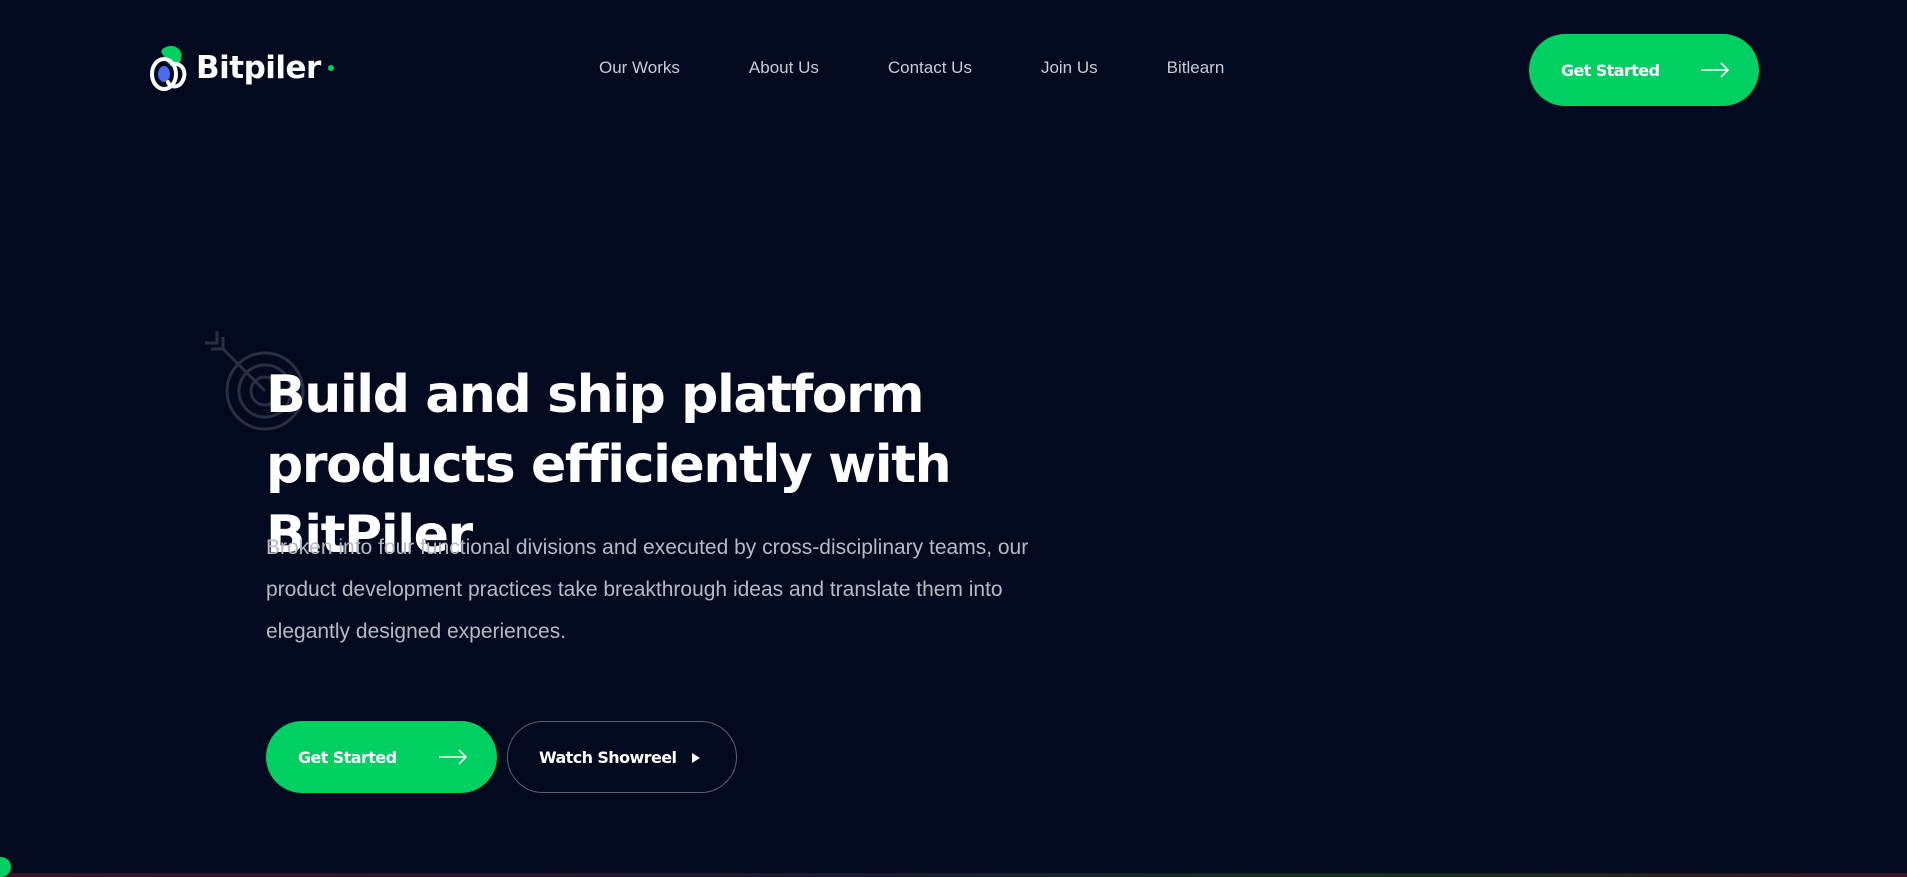 The height and width of the screenshot is (877, 1907). Describe the element at coordinates (784, 68) in the screenshot. I see `nav-link-about-us: About Us` at that location.